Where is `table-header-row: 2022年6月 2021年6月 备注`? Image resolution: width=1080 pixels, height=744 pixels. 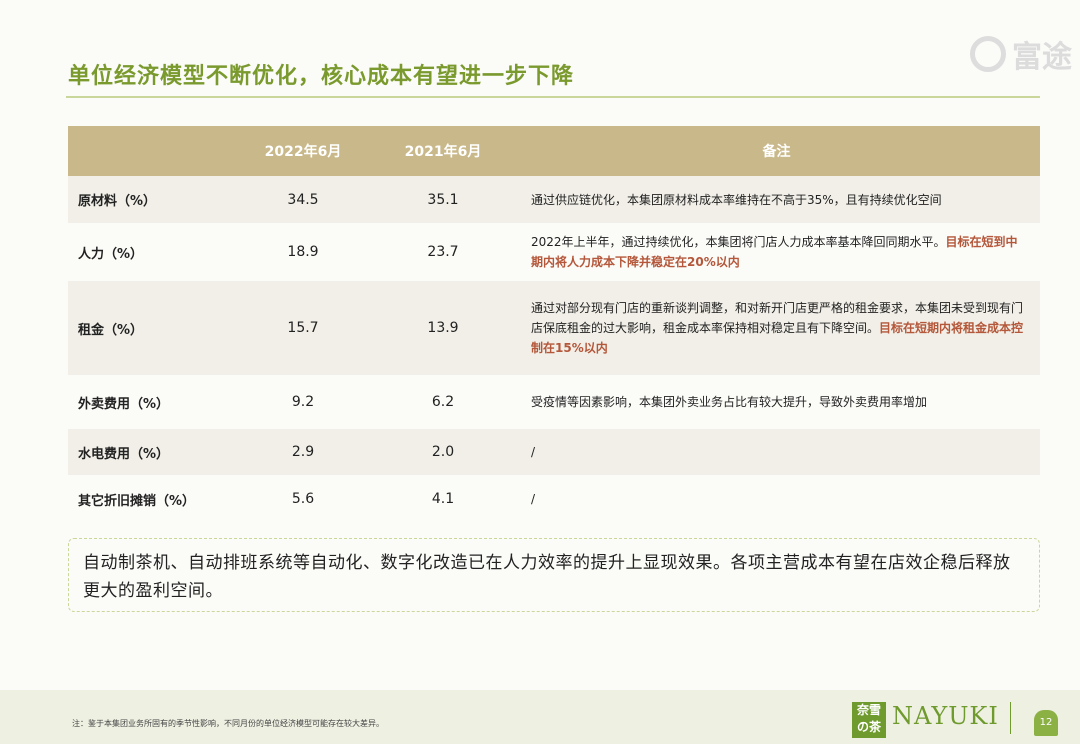 table-header-row: 2022年6月 2021年6月 备注 is located at coordinates (554, 151).